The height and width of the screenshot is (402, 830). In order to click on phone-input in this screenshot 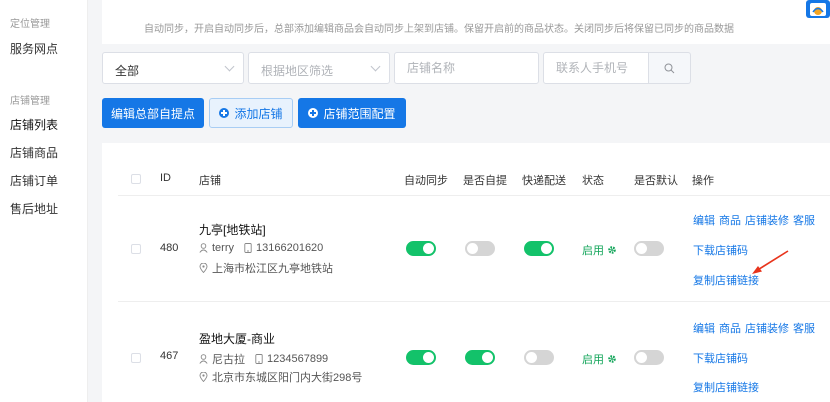, I will do `click(596, 68)`.